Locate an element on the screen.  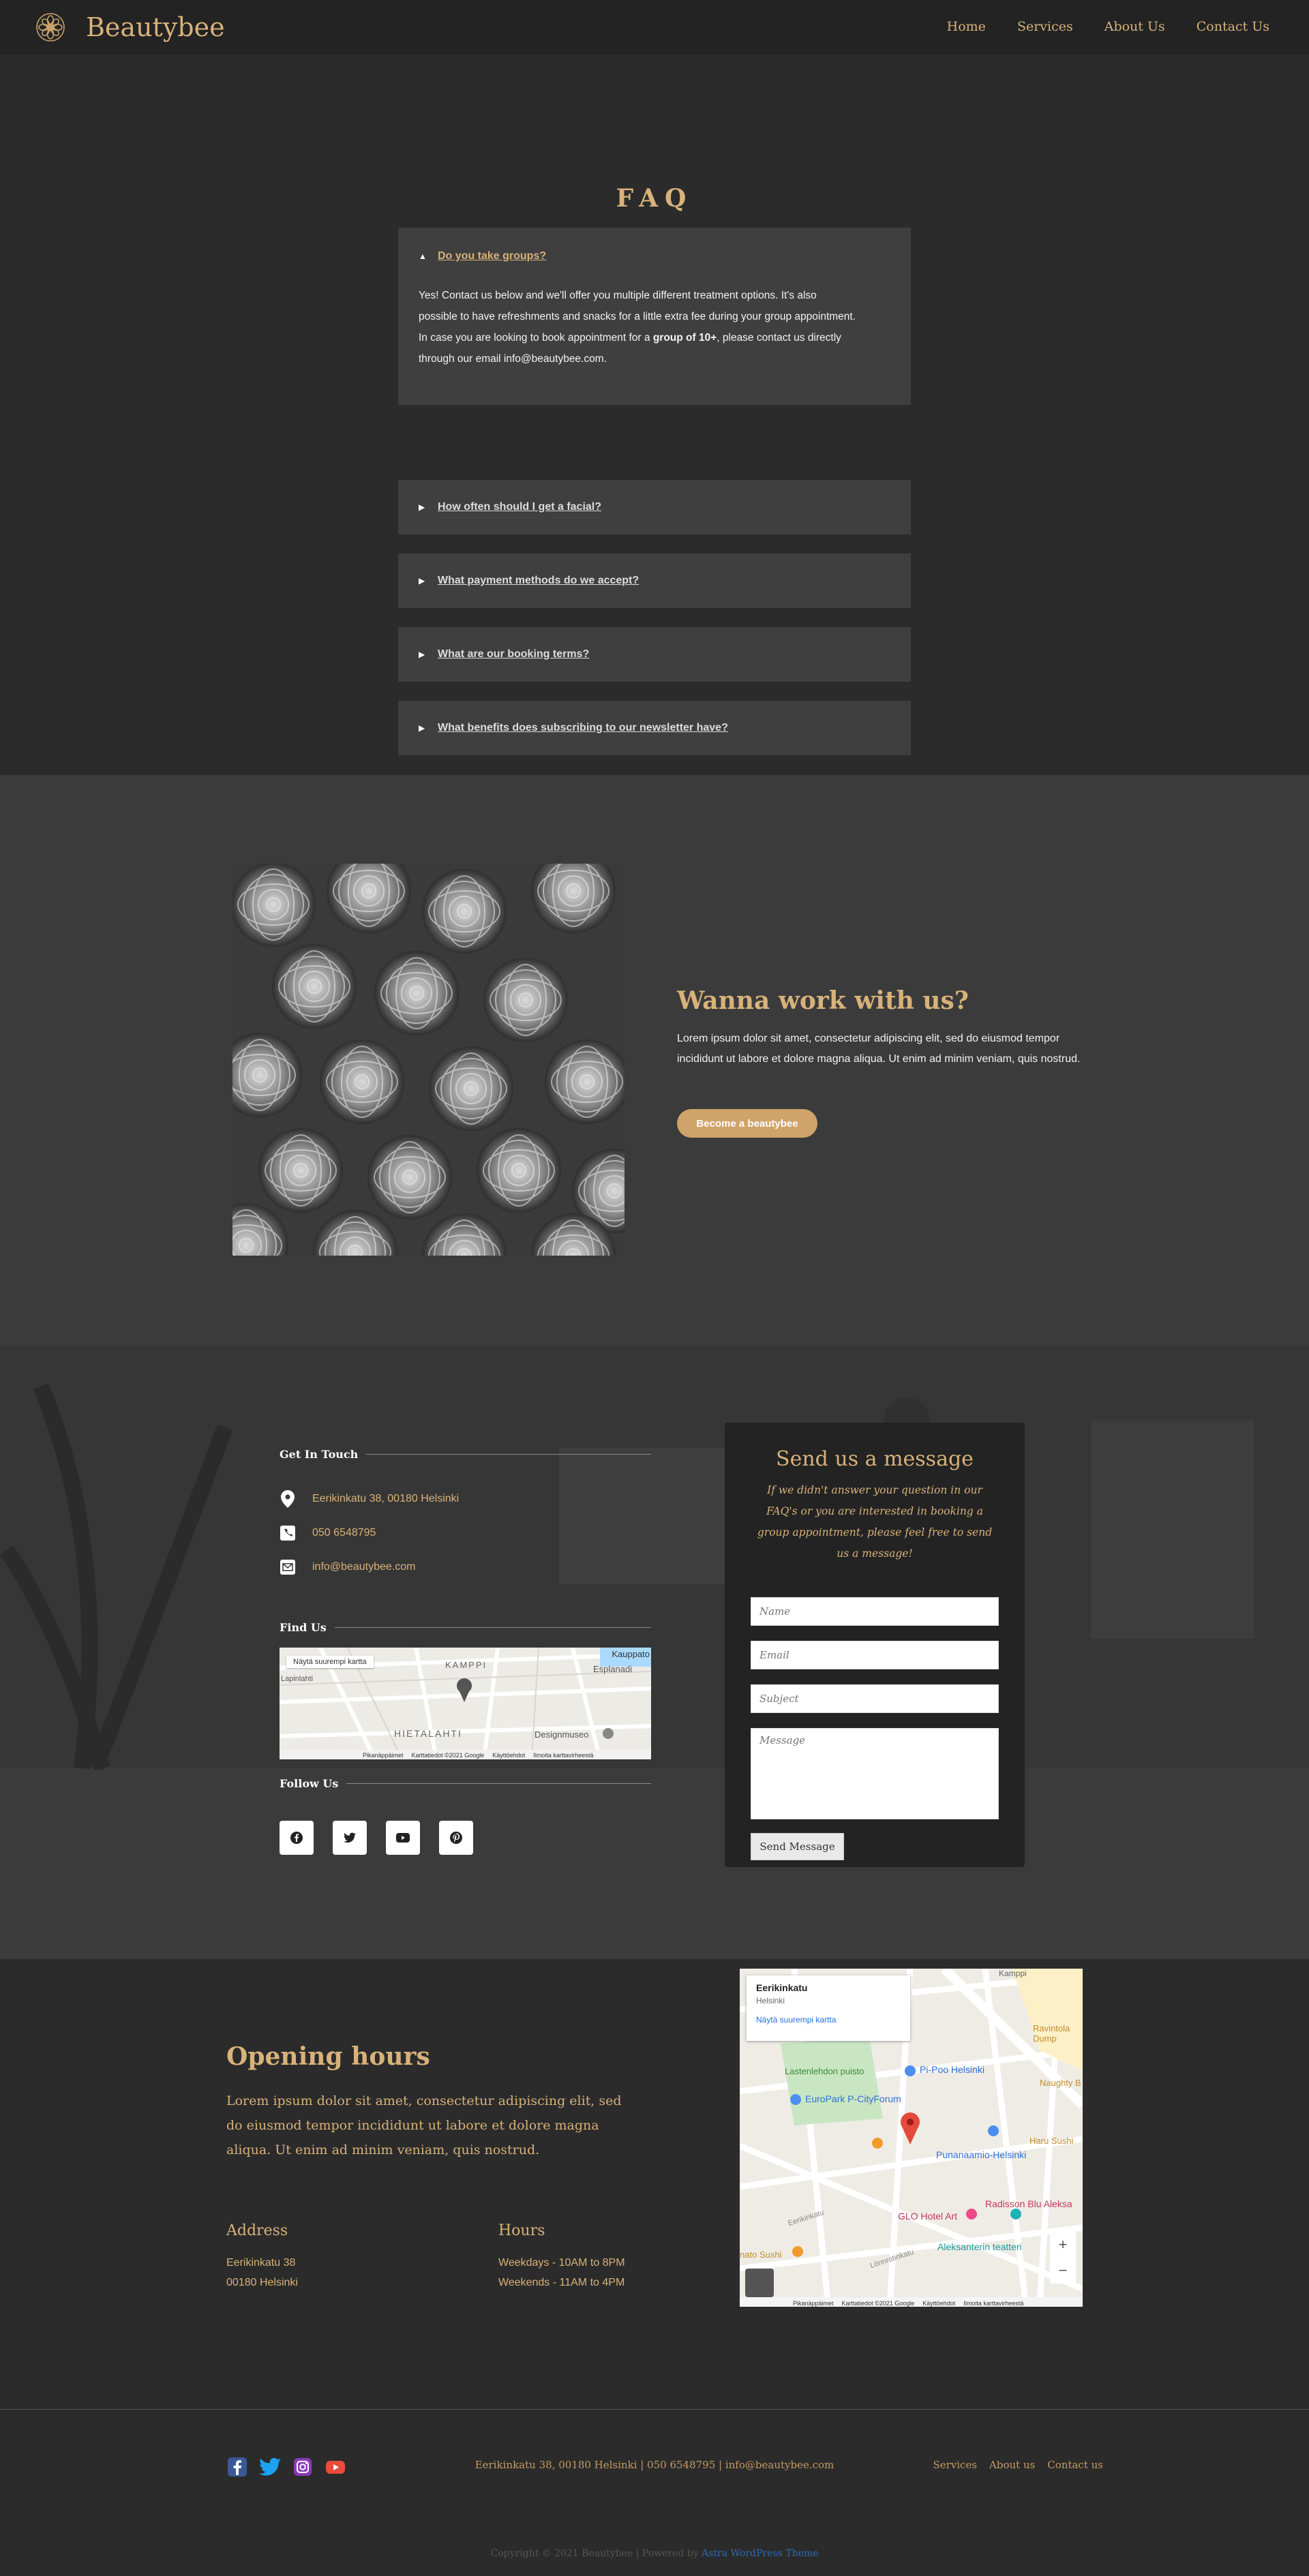
flower-logo-icon is located at coordinates (50, 27).